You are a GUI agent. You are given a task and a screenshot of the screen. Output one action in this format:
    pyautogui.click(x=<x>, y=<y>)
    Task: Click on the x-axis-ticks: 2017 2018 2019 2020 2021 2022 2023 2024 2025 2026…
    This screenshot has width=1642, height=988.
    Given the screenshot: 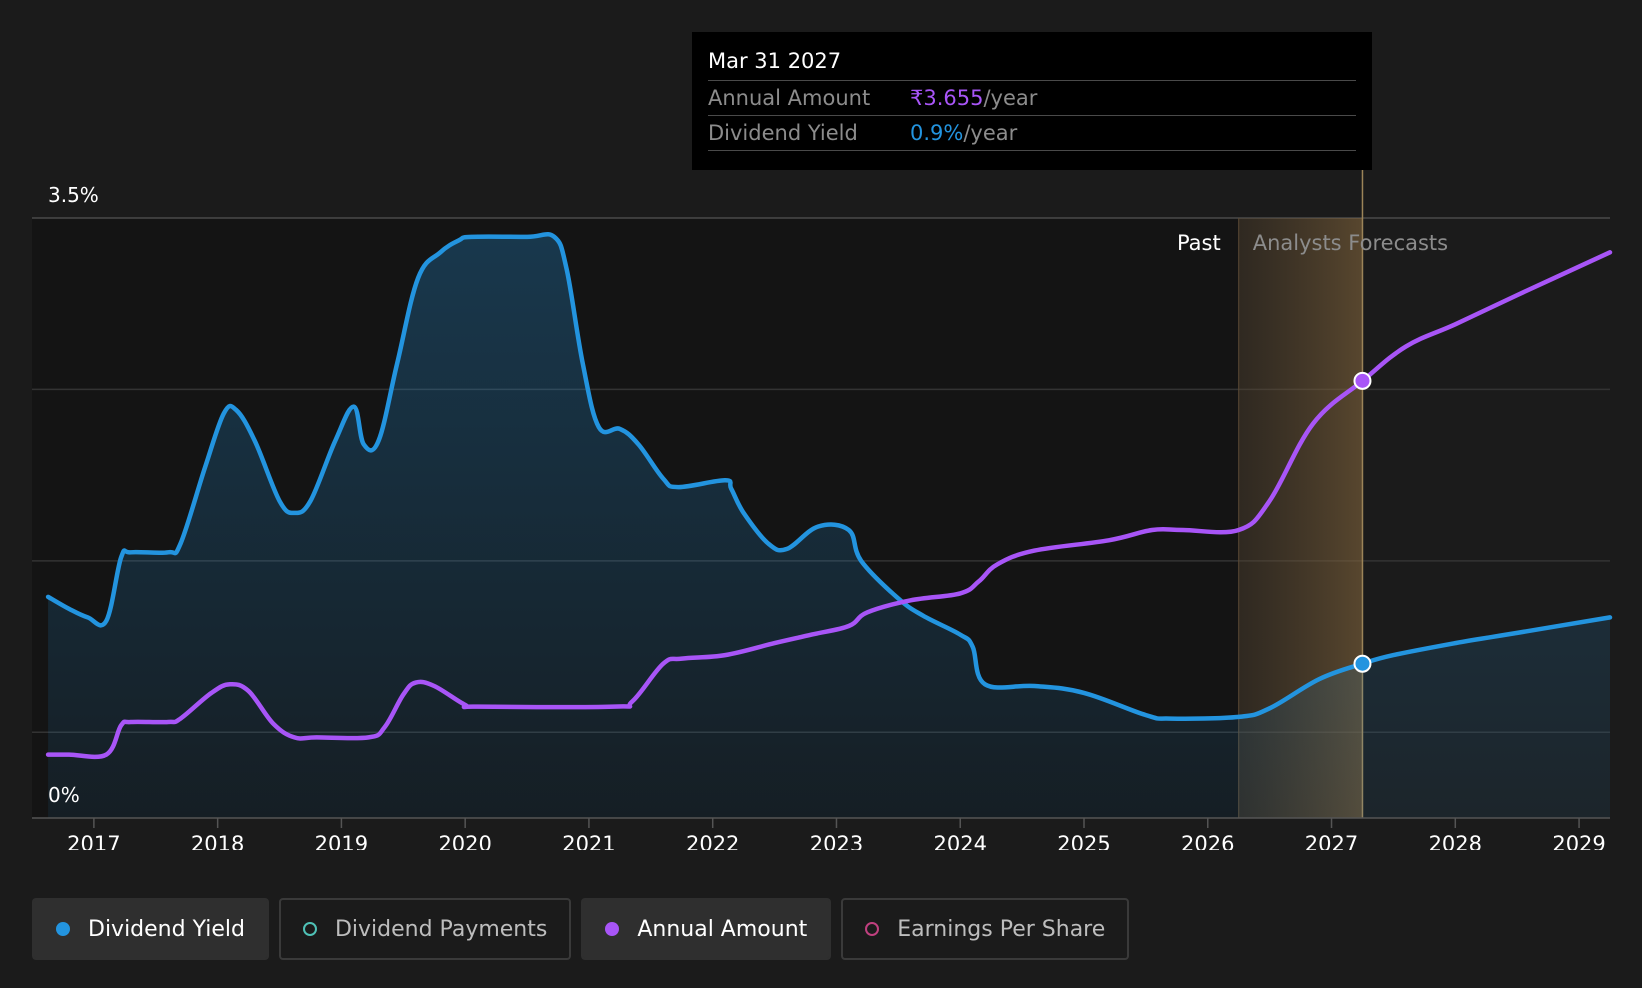 What is the action you would take?
    pyautogui.click(x=836, y=834)
    